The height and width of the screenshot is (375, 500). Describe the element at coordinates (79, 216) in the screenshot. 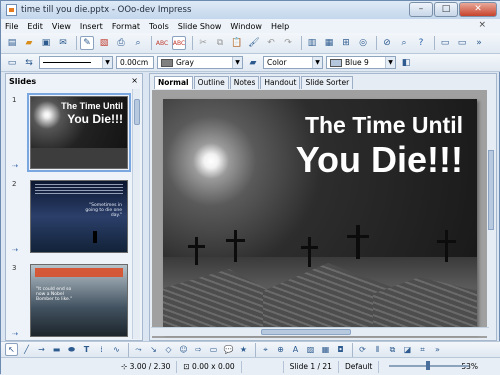

I see `slide-thumbnail-2: "Sometimes in going to die one day."` at that location.